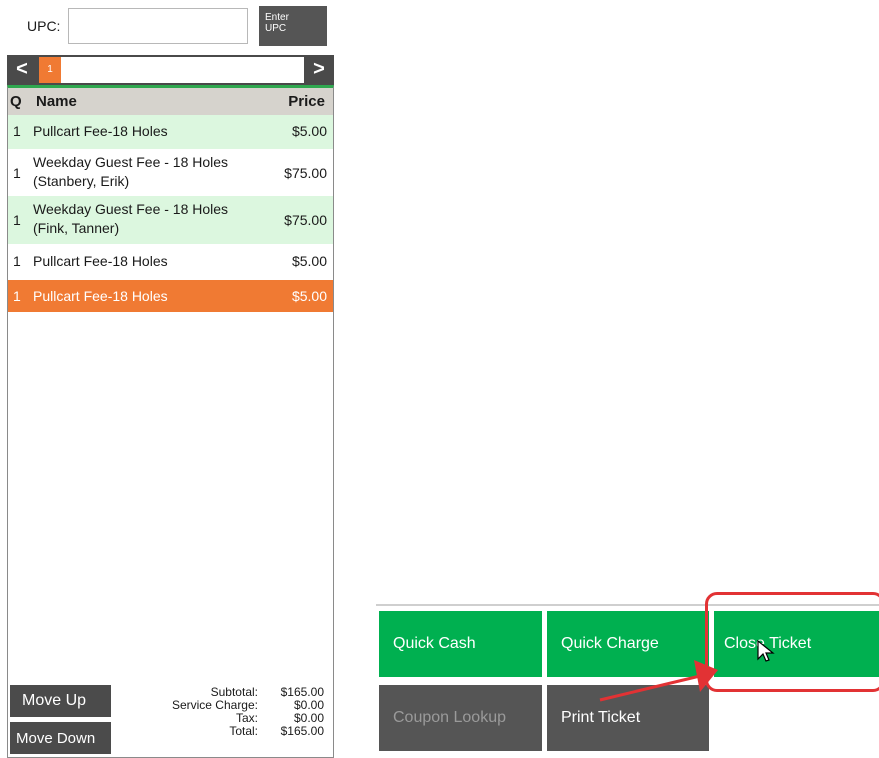 This screenshot has height=758, width=879. Describe the element at coordinates (276, 28) in the screenshot. I see `enter-upc-label-line2: UPC` at that location.